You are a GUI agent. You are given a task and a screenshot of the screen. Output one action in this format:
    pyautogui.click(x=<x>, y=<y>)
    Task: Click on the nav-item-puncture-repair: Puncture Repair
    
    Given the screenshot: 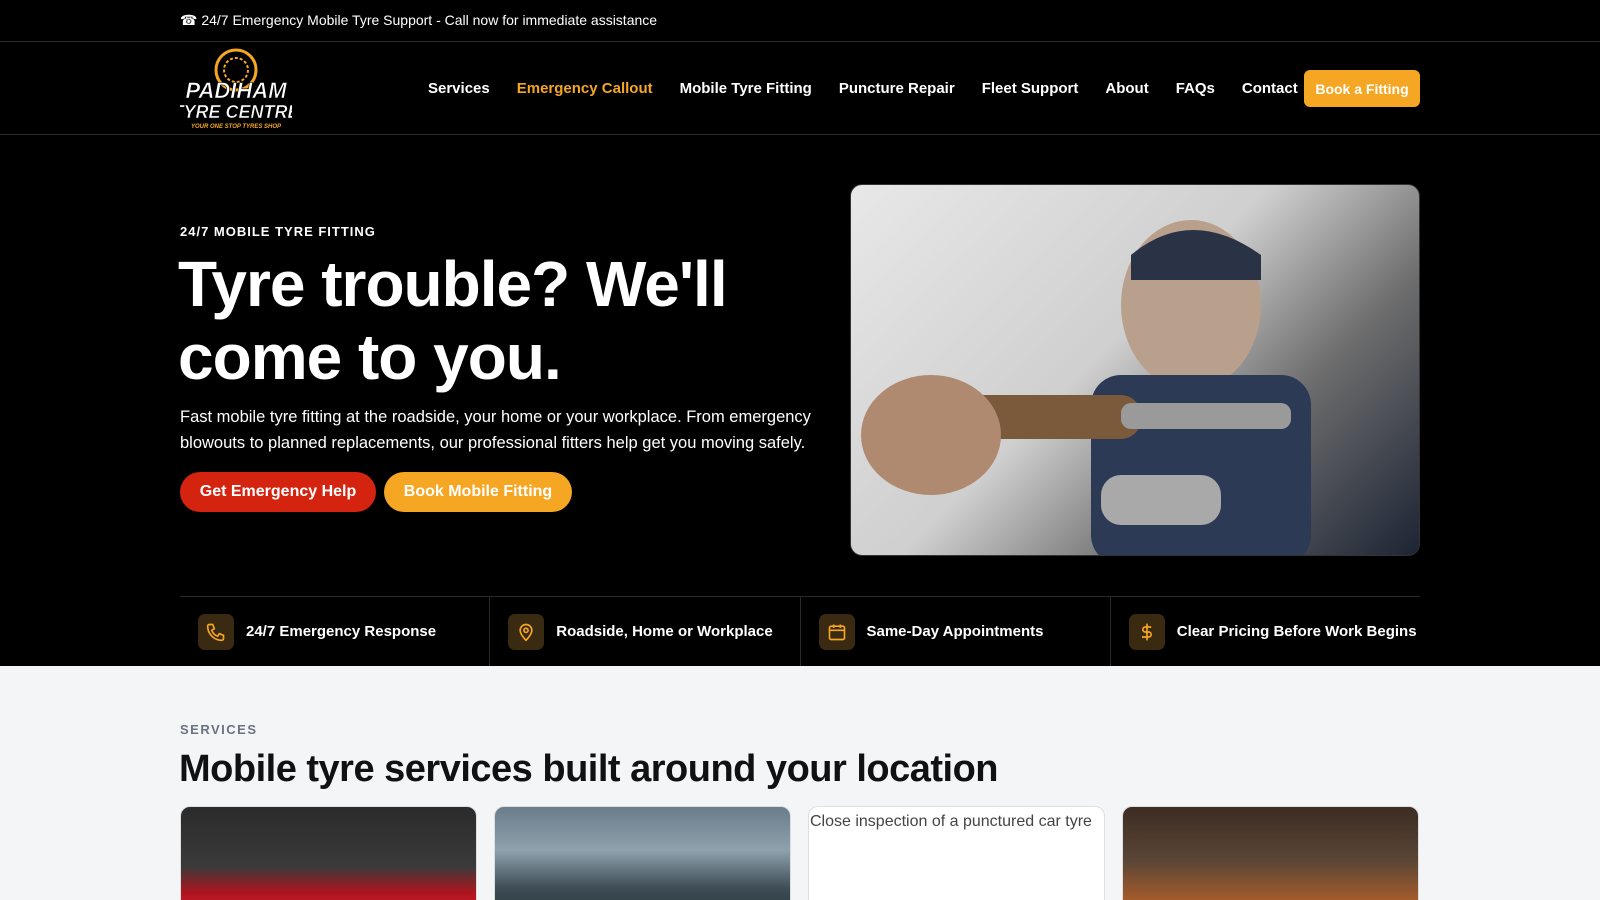 What is the action you would take?
    pyautogui.click(x=897, y=88)
    